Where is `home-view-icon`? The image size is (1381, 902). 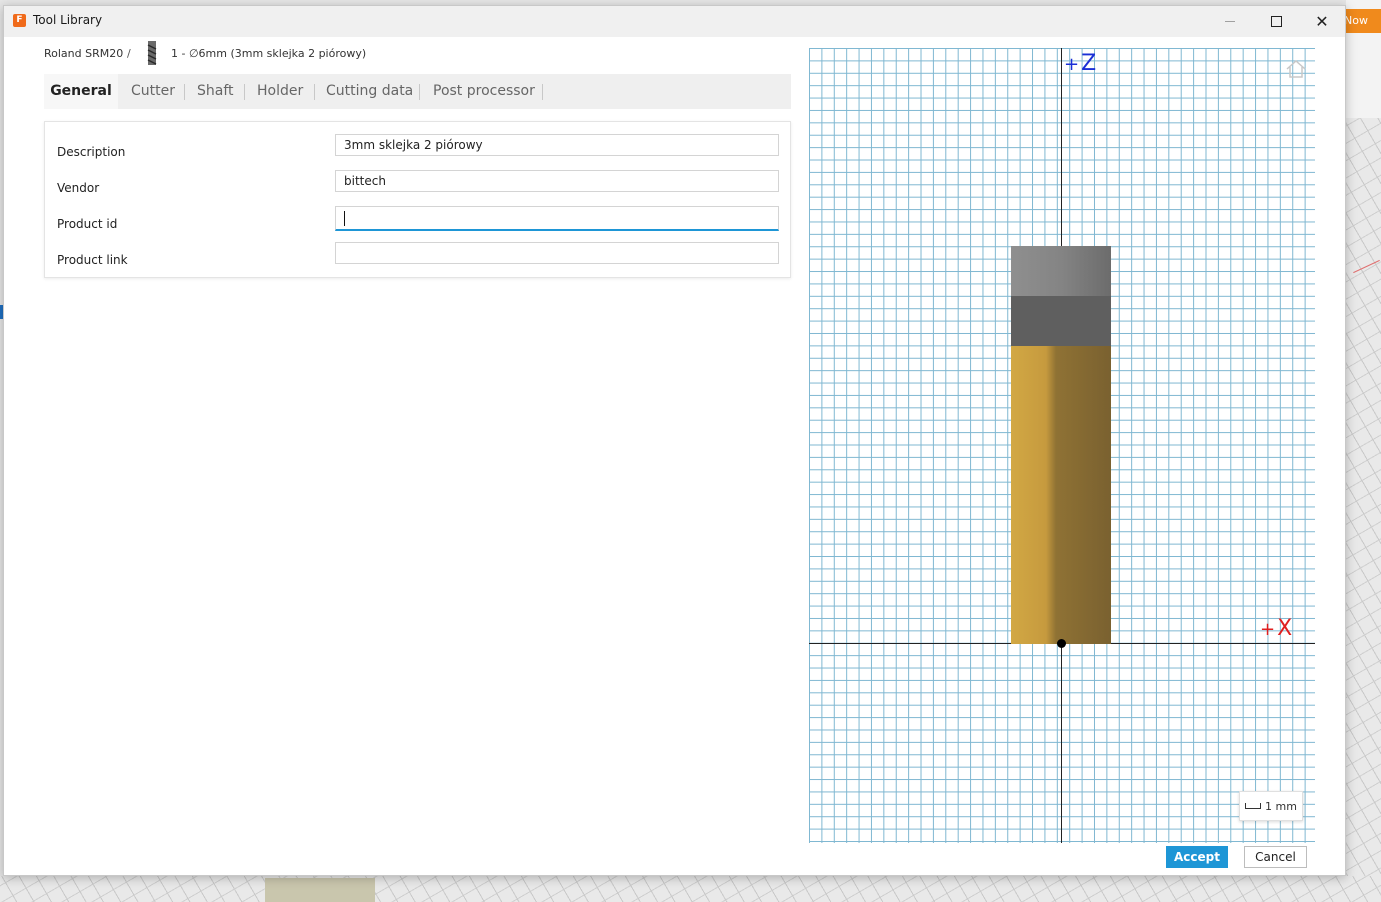 home-view-icon is located at coordinates (1296, 69).